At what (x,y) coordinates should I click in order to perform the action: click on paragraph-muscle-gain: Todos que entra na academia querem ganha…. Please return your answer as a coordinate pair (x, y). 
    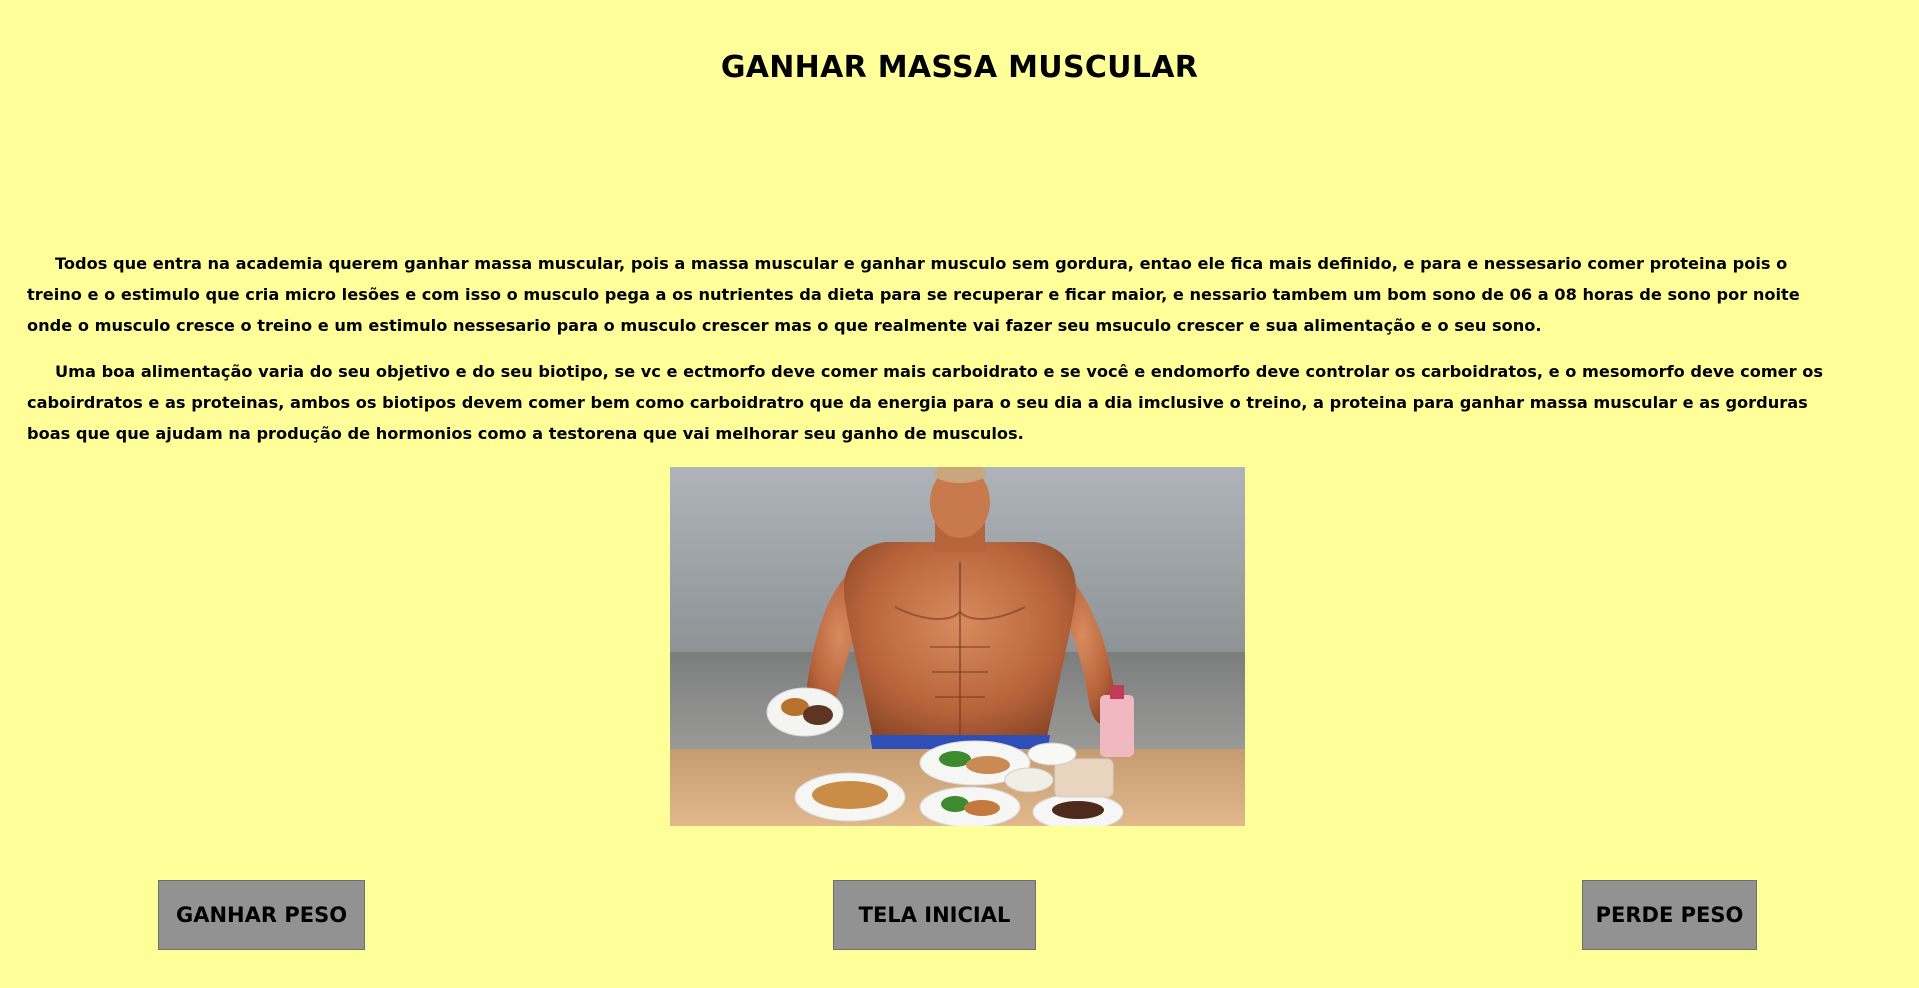
    Looking at the image, I should click on (913, 294).